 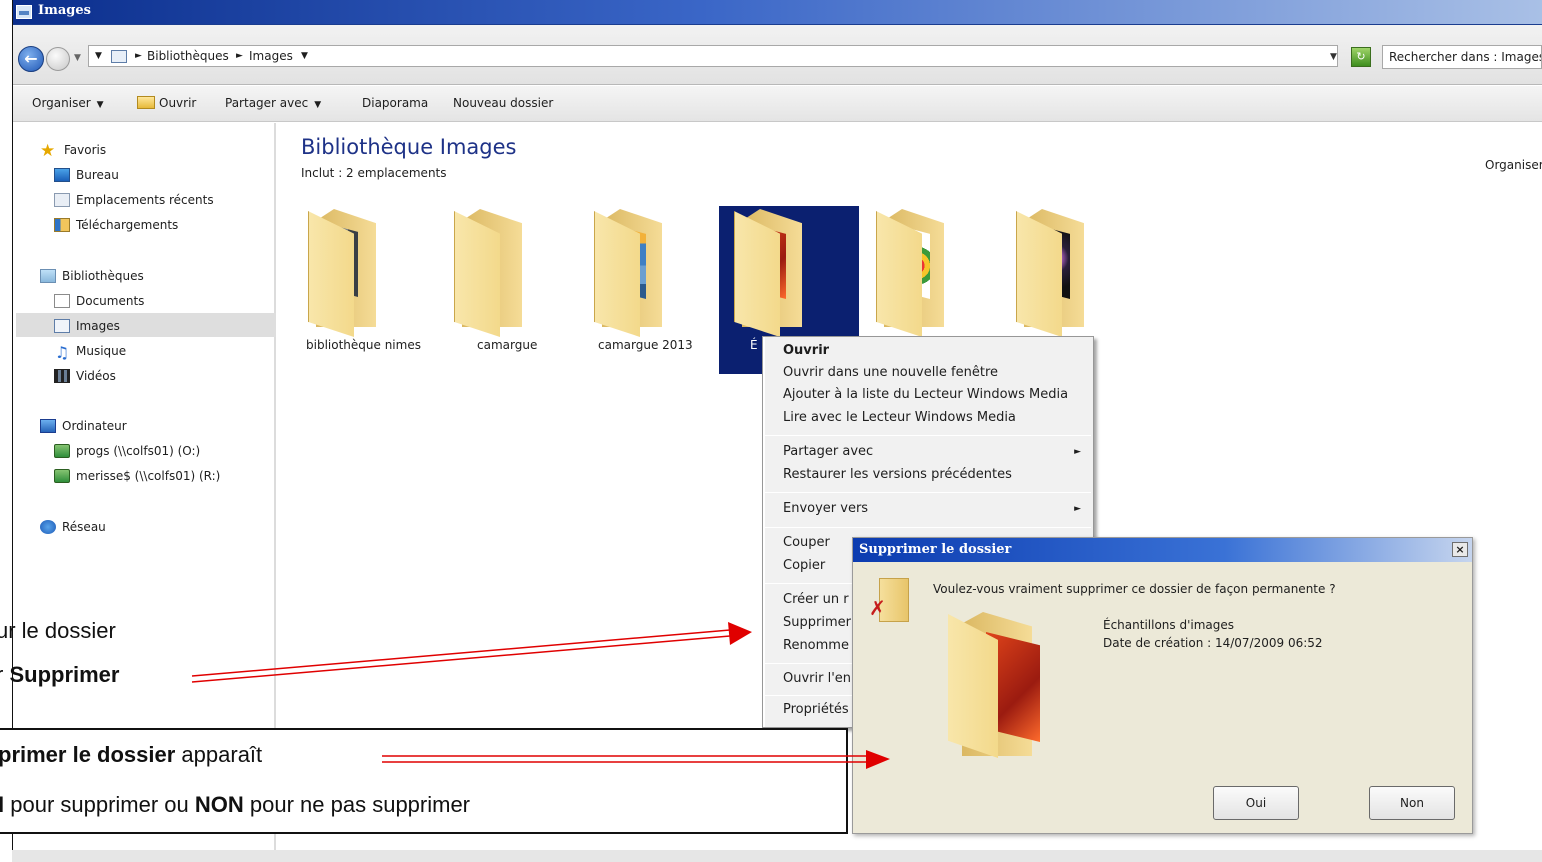 What do you see at coordinates (503, 103) in the screenshot?
I see `new-folder-button: Nouveau dossier` at bounding box center [503, 103].